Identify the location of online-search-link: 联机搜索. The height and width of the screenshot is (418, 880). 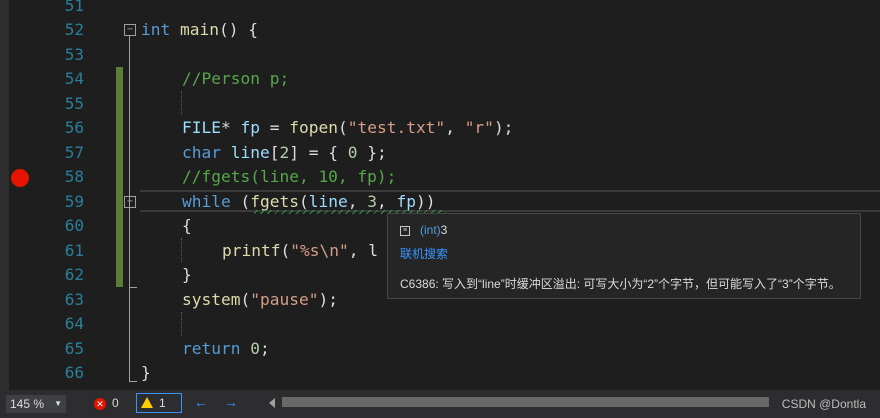
(424, 253).